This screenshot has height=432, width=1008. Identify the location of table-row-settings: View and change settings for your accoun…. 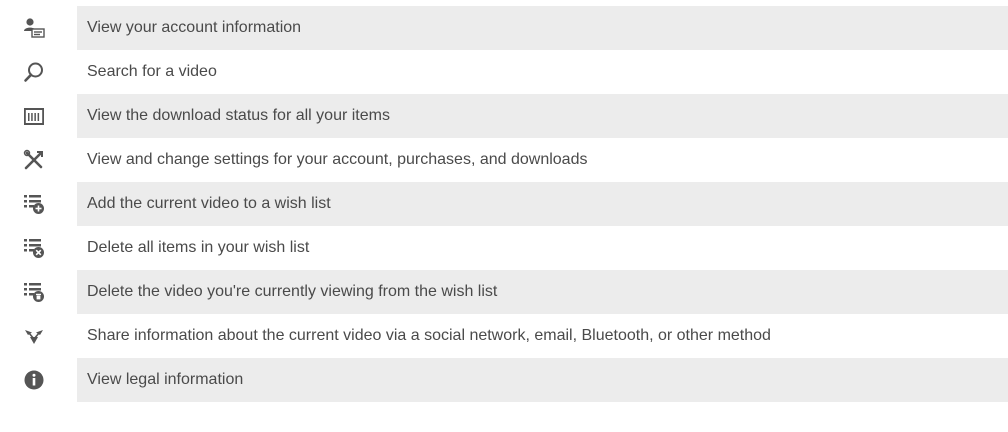
(504, 160).